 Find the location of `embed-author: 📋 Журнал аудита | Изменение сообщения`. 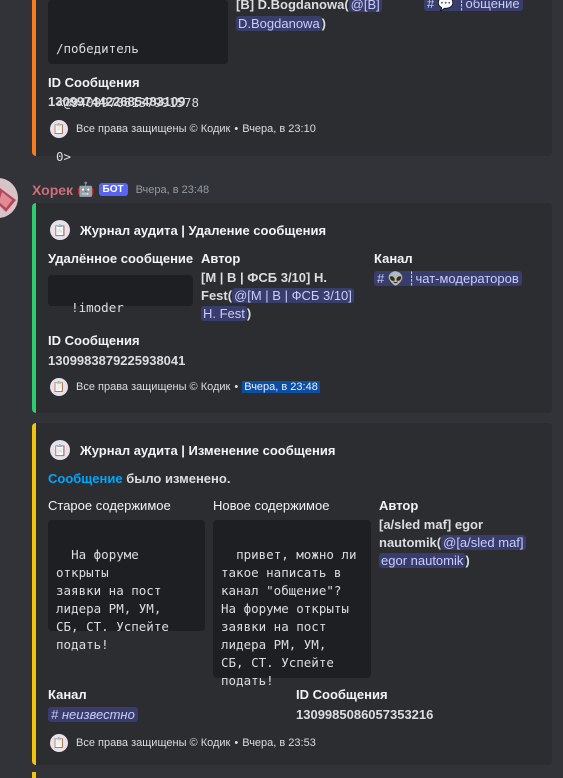

embed-author: 📋 Журнал аудита | Изменение сообщения is located at coordinates (192, 450).